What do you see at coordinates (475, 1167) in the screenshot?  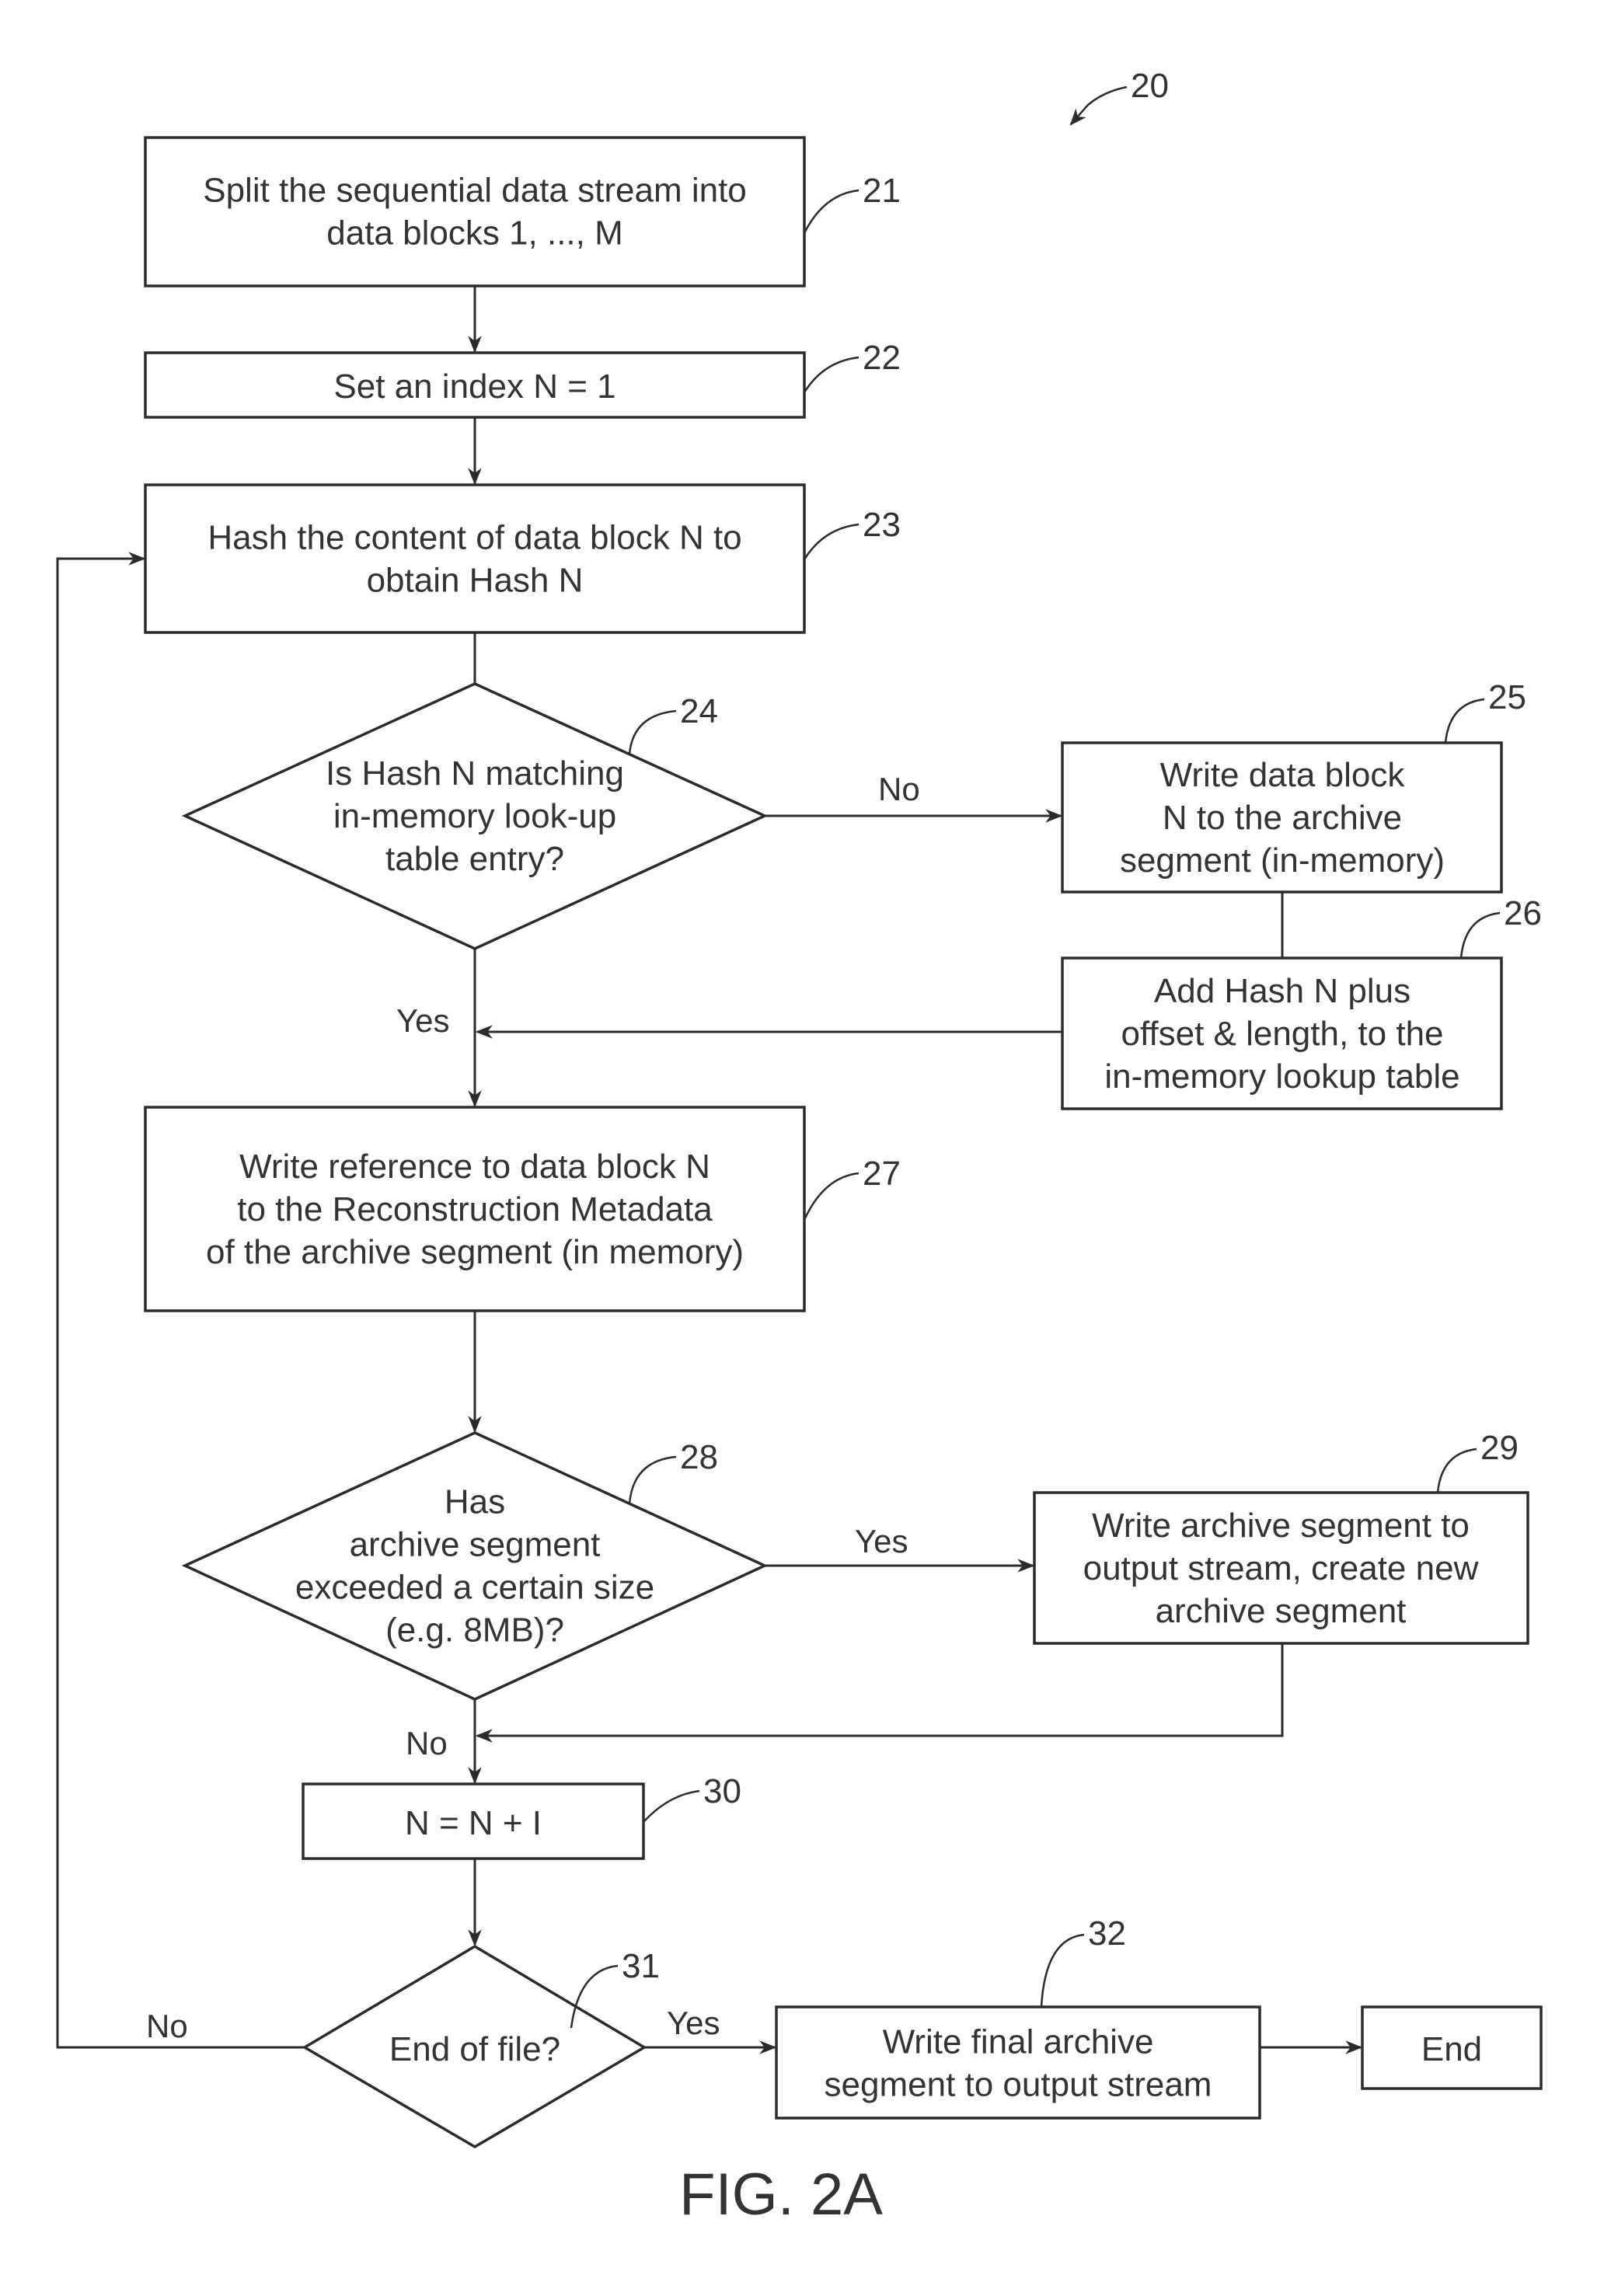 I see `node-n27-line: Write reference to data block N` at bounding box center [475, 1167].